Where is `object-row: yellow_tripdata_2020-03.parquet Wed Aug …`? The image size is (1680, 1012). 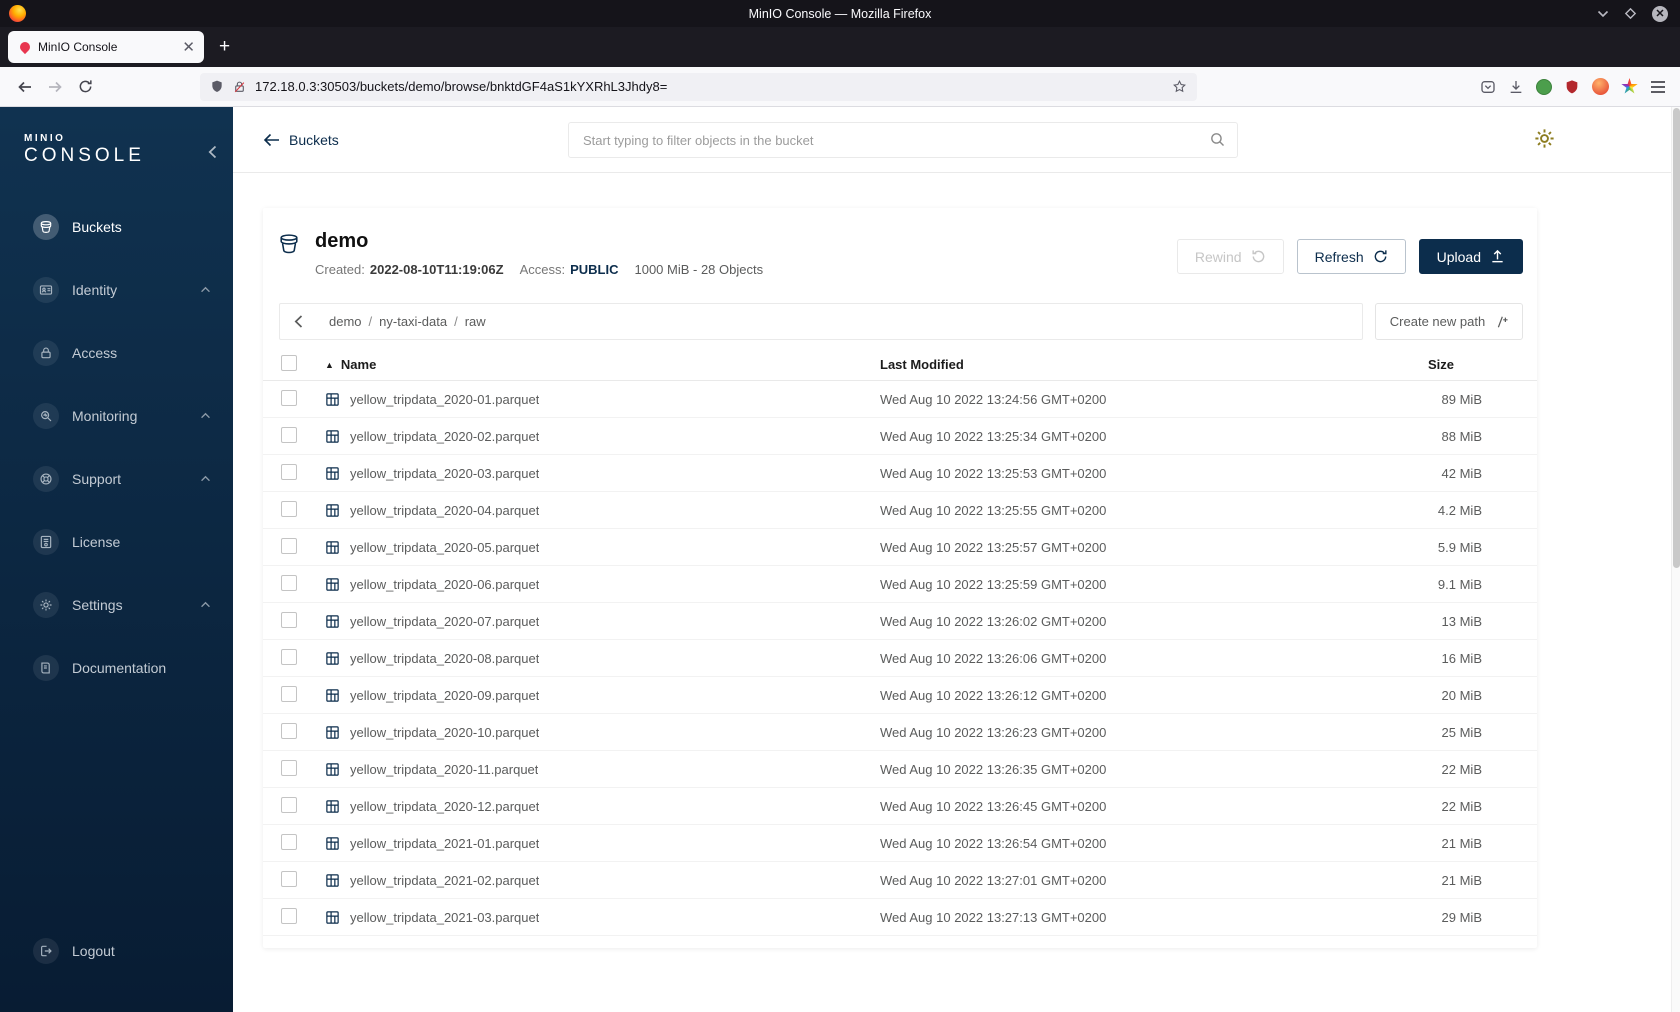
object-row: yellow_tripdata_2020-03.parquet Wed Aug … is located at coordinates (900, 473).